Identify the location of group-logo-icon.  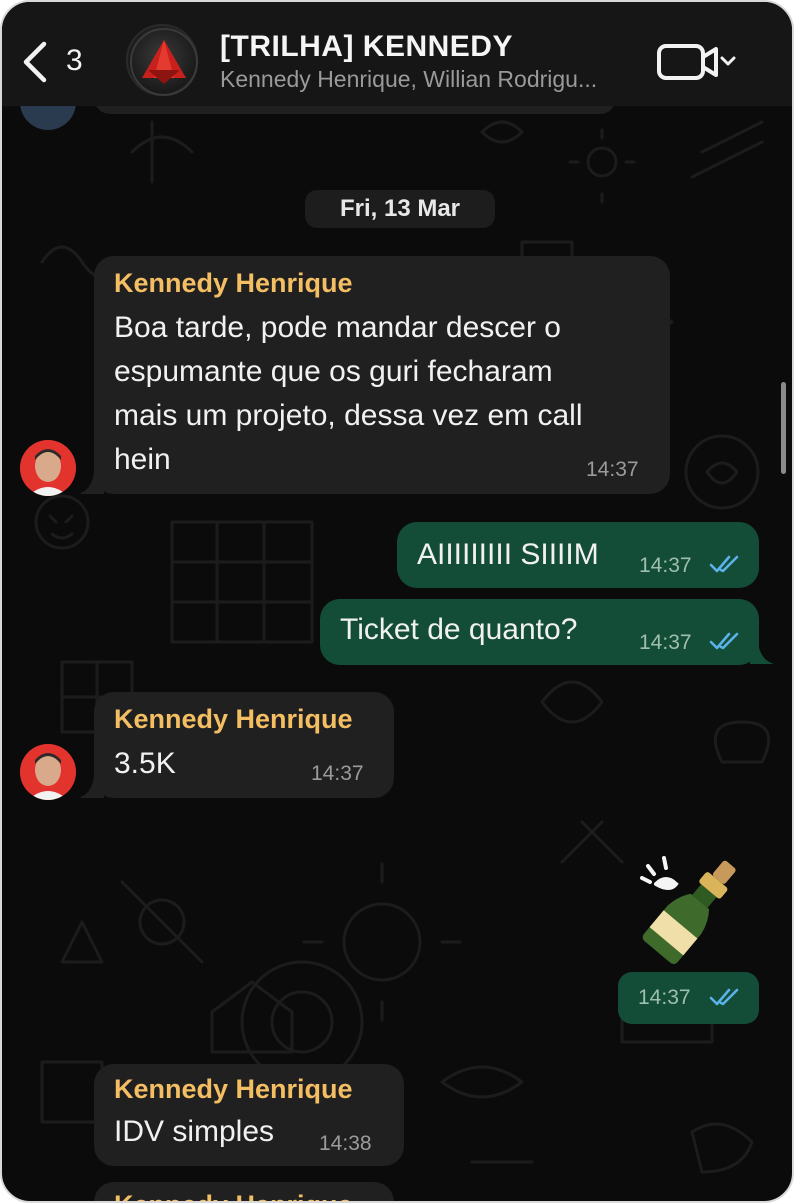
(164, 62).